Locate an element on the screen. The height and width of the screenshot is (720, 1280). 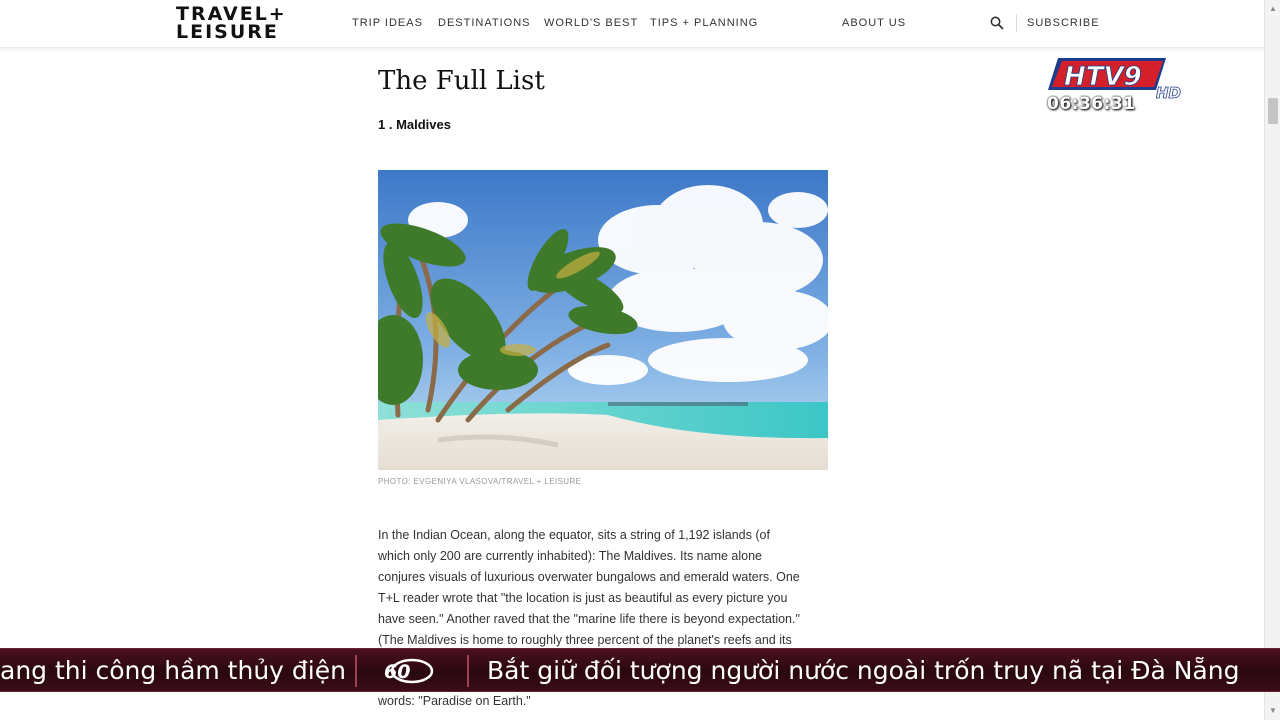
scroll-up-arrow-icon: ▲ is located at coordinates (1273, 8).